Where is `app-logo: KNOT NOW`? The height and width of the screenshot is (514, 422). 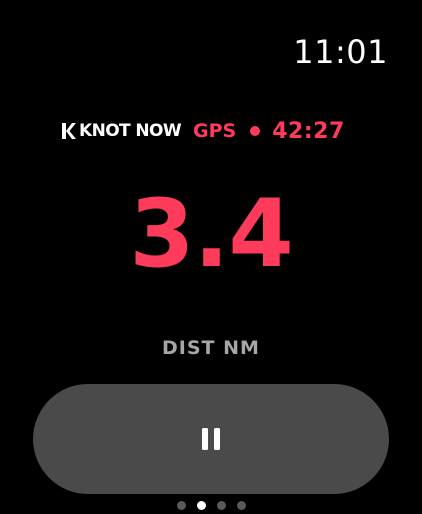
app-logo: KNOT NOW is located at coordinates (122, 131).